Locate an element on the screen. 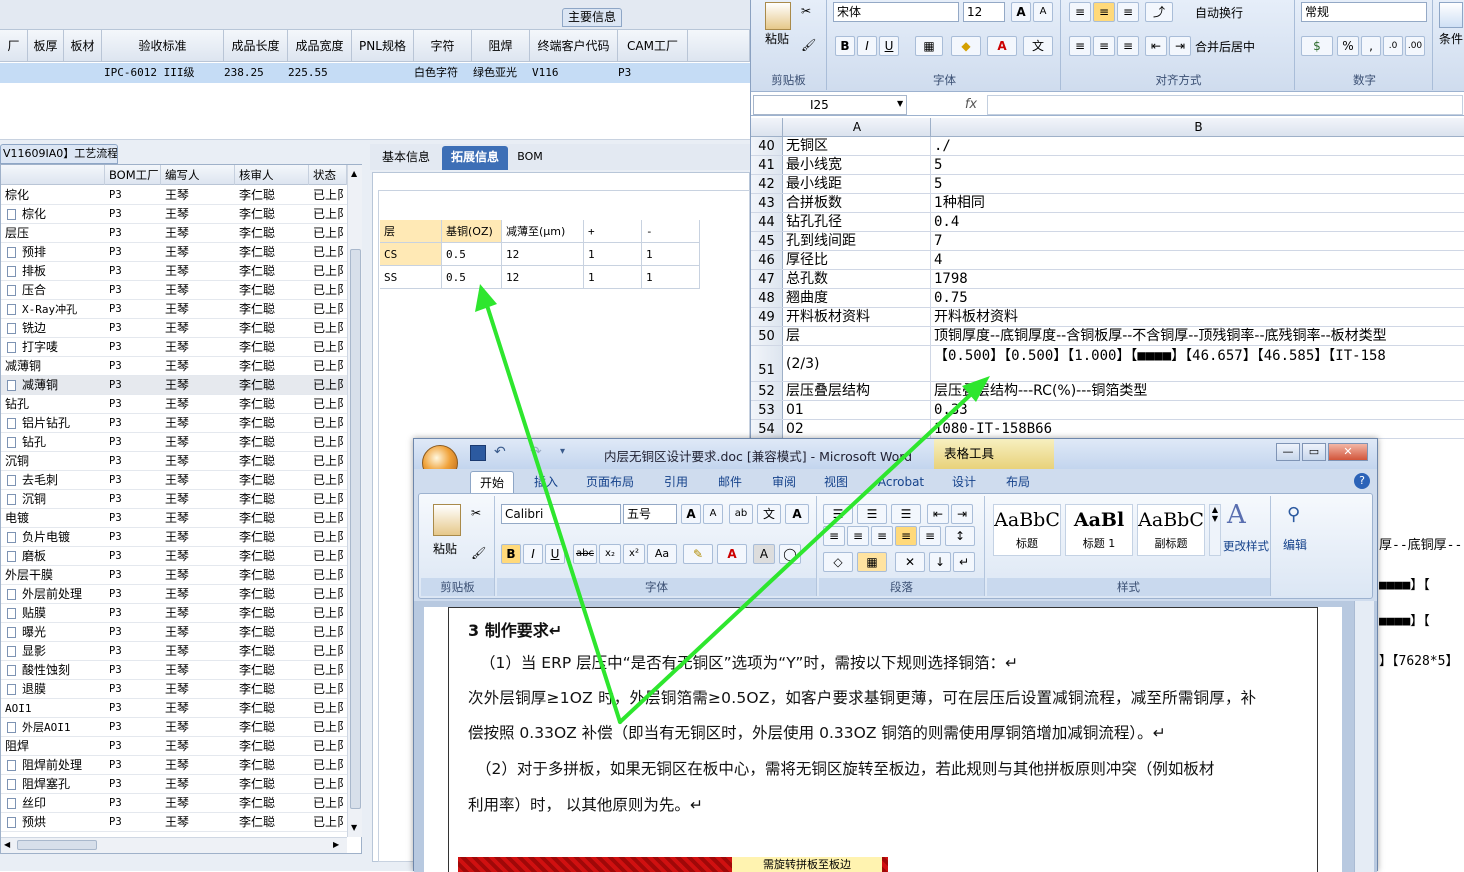  cell-a: 最小线距 is located at coordinates (857, 184).